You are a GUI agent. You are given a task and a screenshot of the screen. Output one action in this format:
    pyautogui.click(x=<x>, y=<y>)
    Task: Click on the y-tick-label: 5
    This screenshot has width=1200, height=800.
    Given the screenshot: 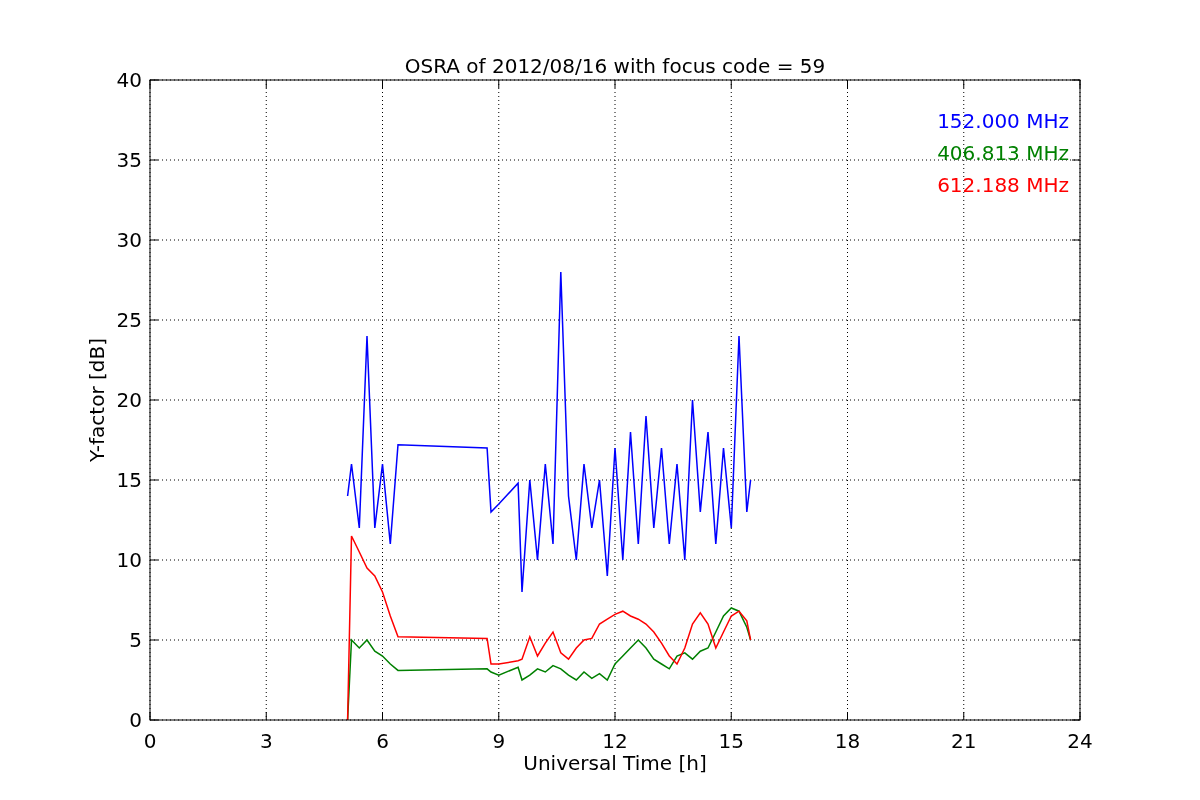 What is the action you would take?
    pyautogui.click(x=135, y=640)
    